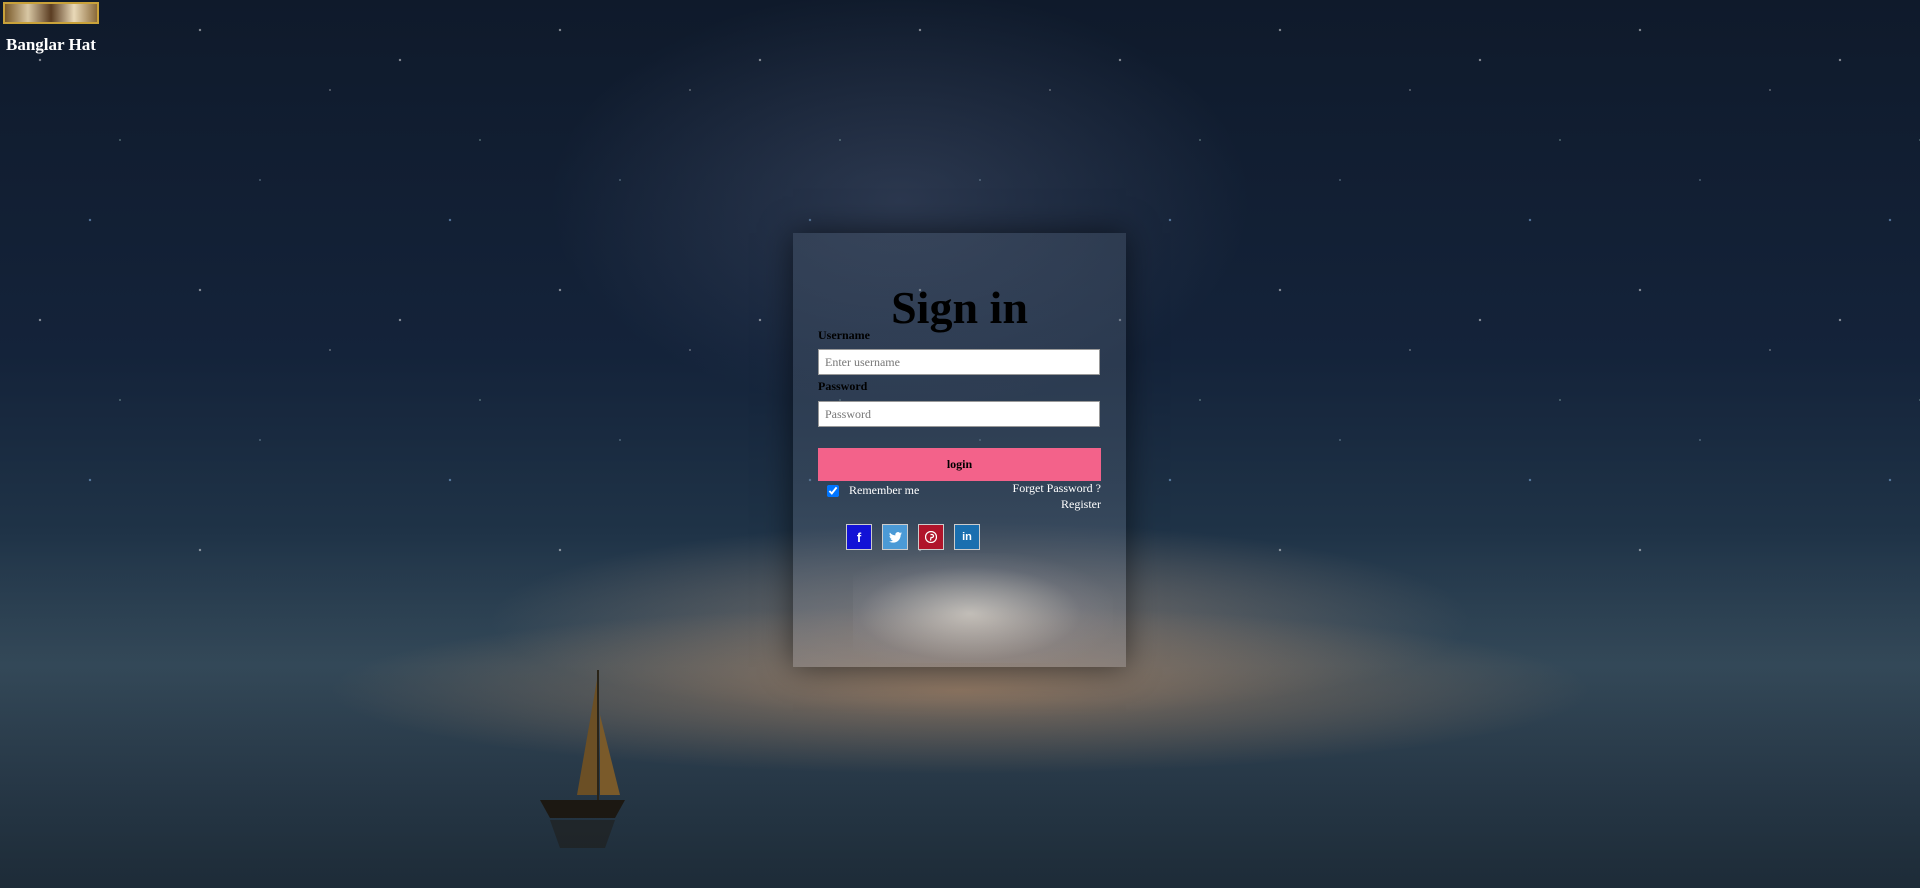  I want to click on remember-me: Remember me, so click(873, 490).